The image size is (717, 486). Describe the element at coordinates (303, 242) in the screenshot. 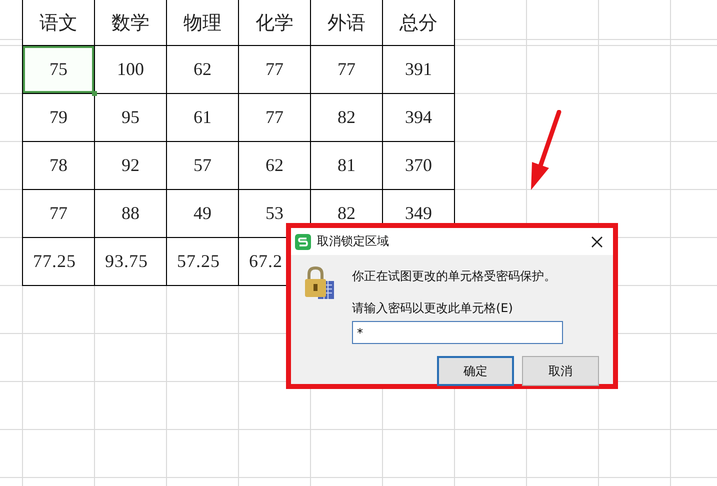

I see `app-logo-icon` at that location.